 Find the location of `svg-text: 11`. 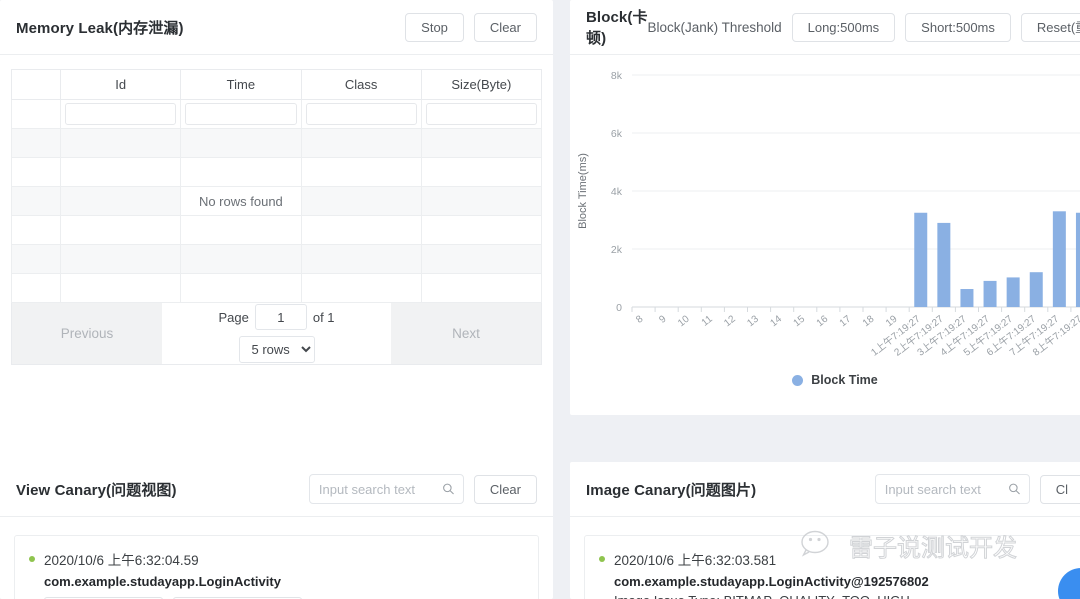

svg-text: 11 is located at coordinates (707, 320).